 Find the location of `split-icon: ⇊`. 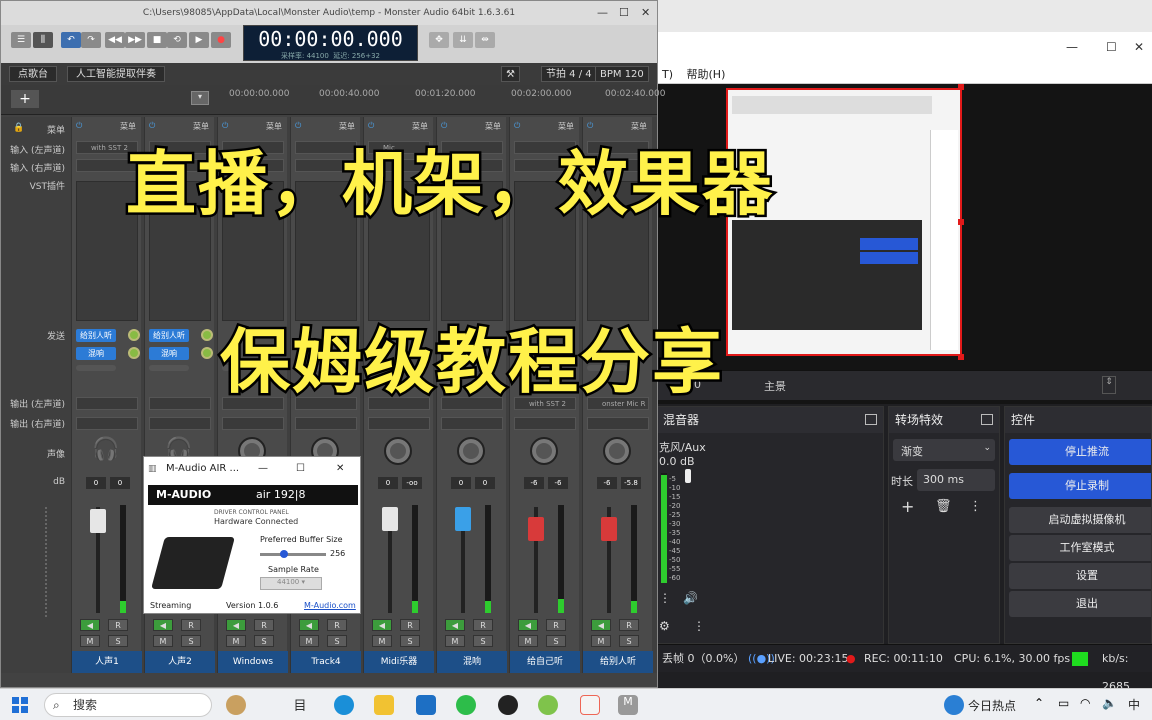

split-icon: ⇊ is located at coordinates (463, 40).